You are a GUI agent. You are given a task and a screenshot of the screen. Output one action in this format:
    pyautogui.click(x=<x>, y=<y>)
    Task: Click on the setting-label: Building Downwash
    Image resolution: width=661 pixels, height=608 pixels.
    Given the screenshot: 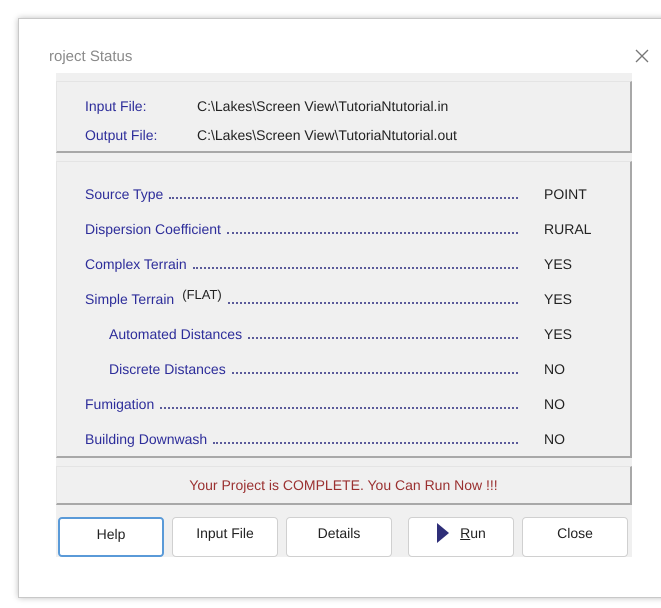 What is the action you would take?
    pyautogui.click(x=146, y=439)
    